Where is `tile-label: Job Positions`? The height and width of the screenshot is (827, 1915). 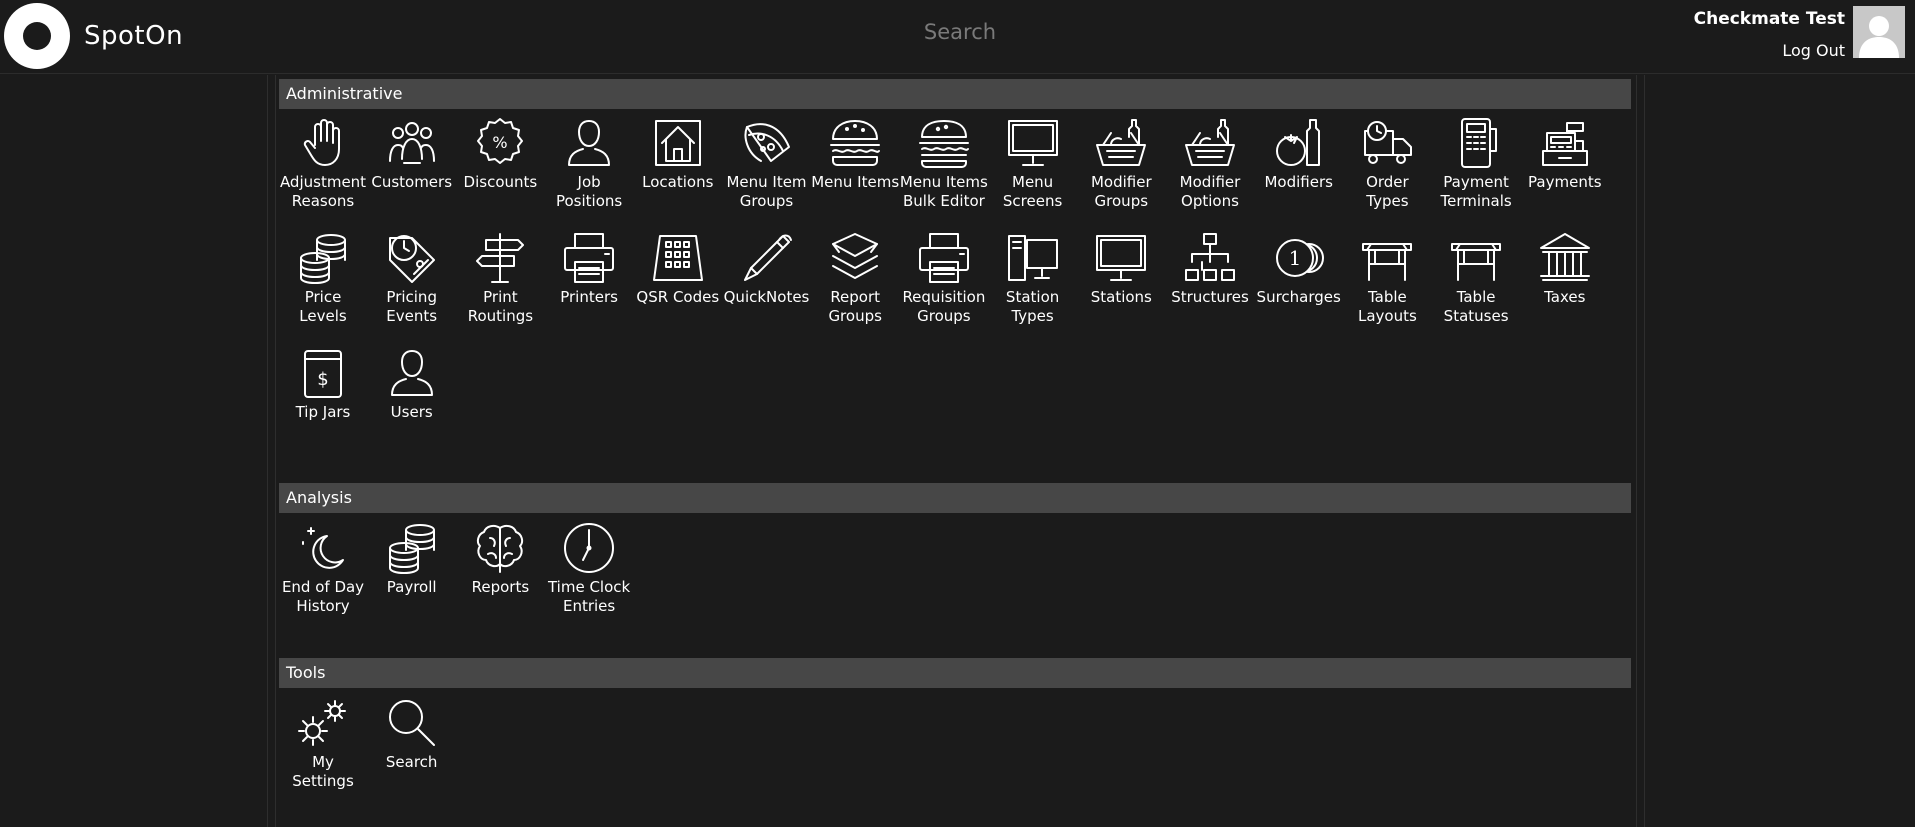 tile-label: Job Positions is located at coordinates (589, 191).